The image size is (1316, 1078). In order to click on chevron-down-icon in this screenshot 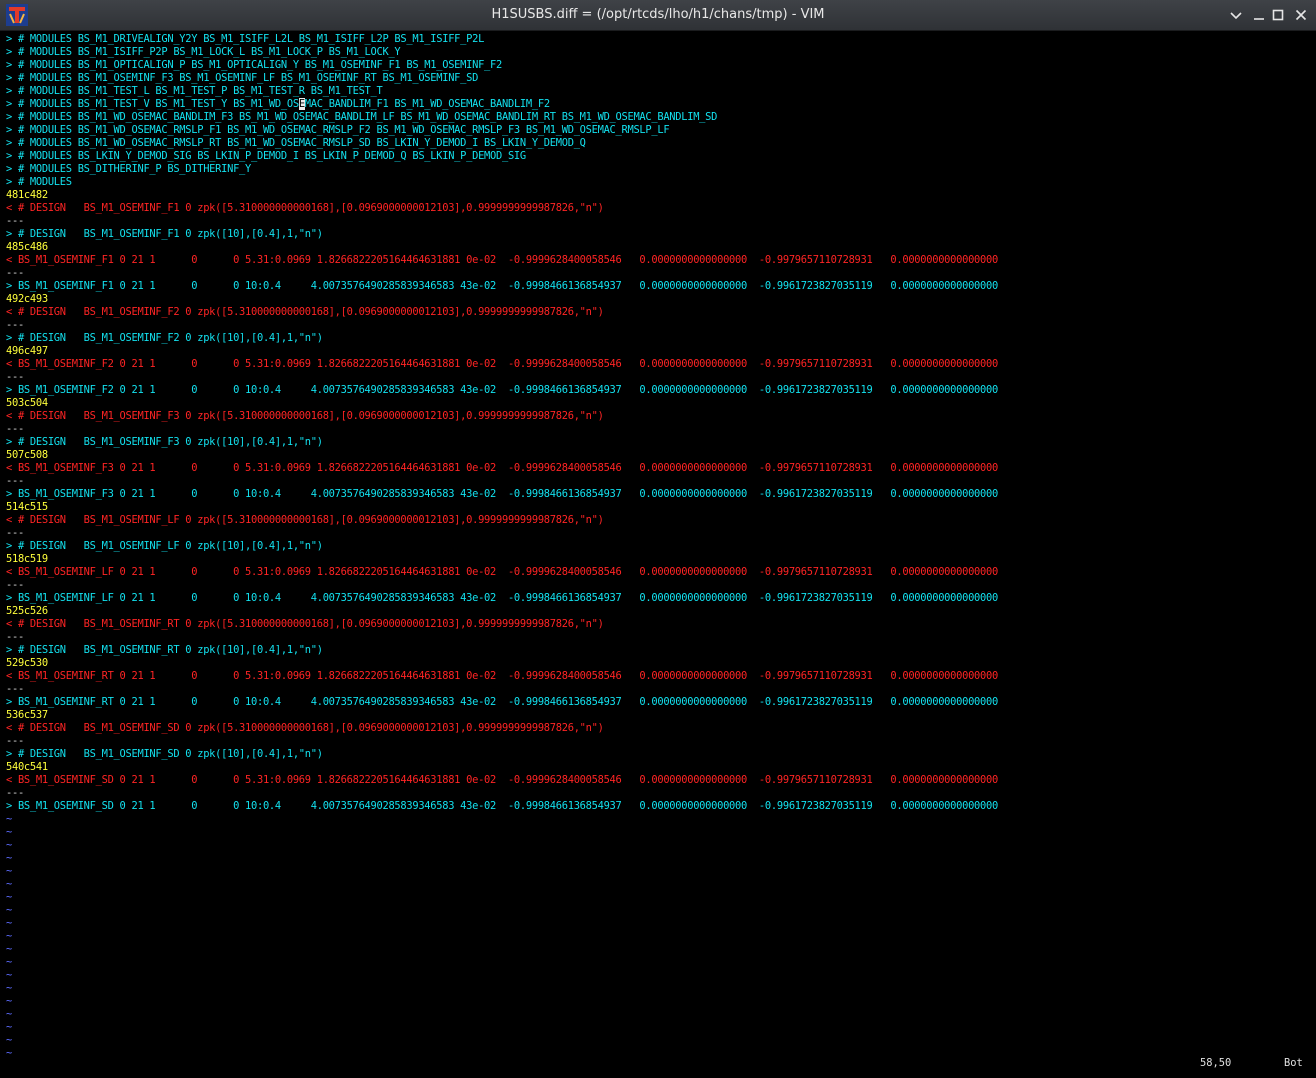, I will do `click(1236, 16)`.